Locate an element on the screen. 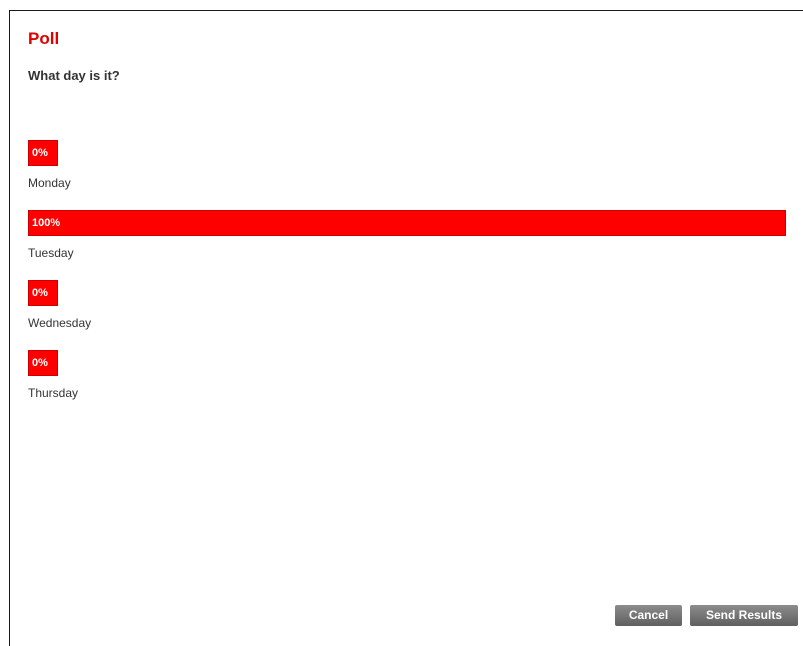  option-label: Monday is located at coordinates (49, 183).